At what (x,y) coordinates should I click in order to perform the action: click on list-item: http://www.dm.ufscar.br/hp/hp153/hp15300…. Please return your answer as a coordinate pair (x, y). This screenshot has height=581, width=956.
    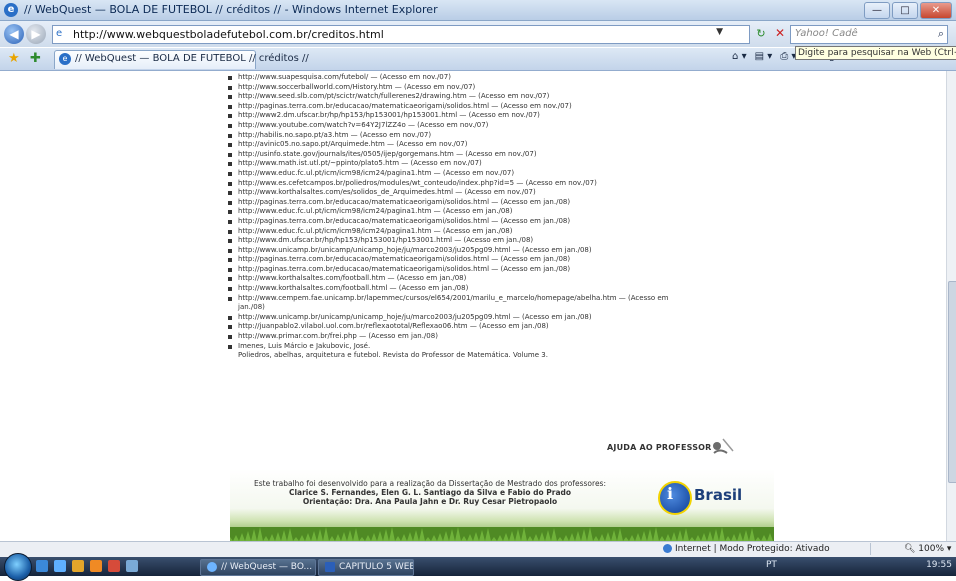
    Looking at the image, I should click on (456, 241).